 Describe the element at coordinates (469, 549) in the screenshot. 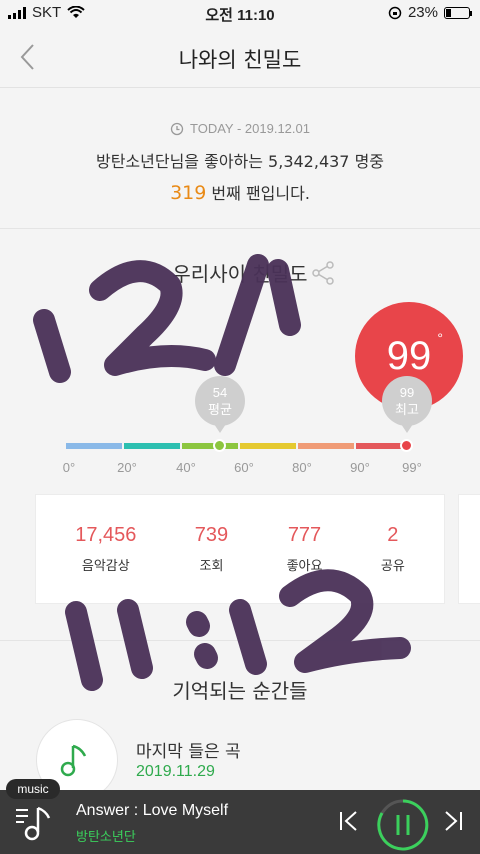

I see `next-card-peek` at that location.